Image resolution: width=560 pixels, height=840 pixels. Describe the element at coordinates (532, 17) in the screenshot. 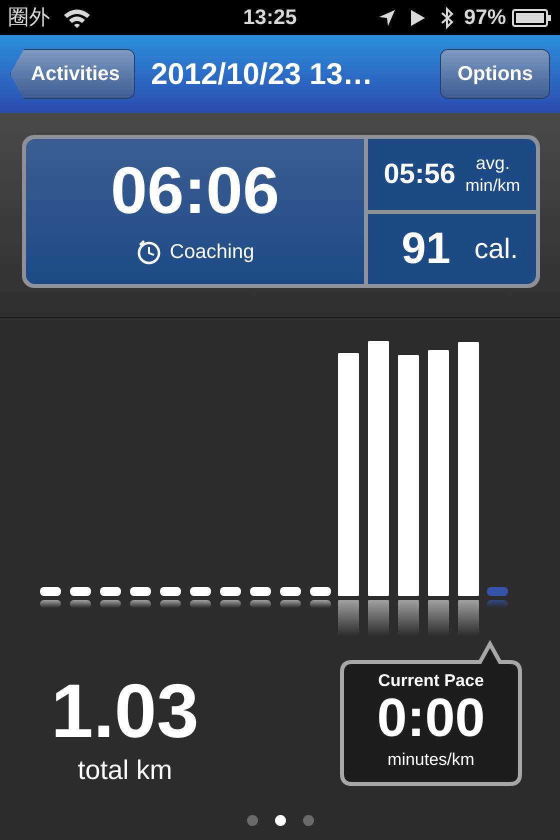

I see `battery-icon` at that location.